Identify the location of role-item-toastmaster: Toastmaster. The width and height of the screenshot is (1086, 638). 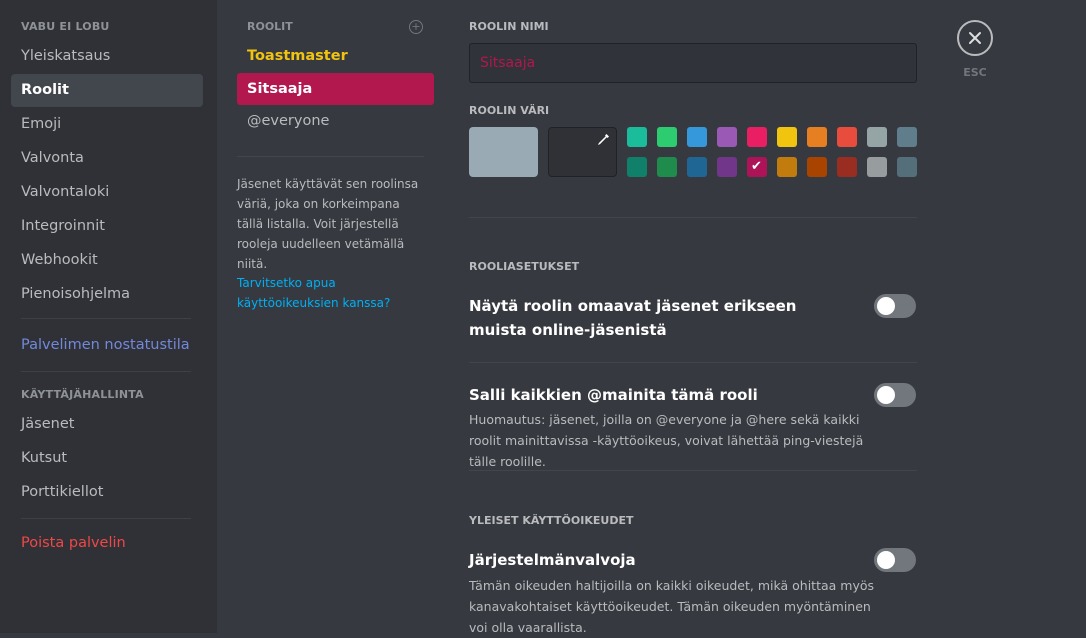
(335, 56).